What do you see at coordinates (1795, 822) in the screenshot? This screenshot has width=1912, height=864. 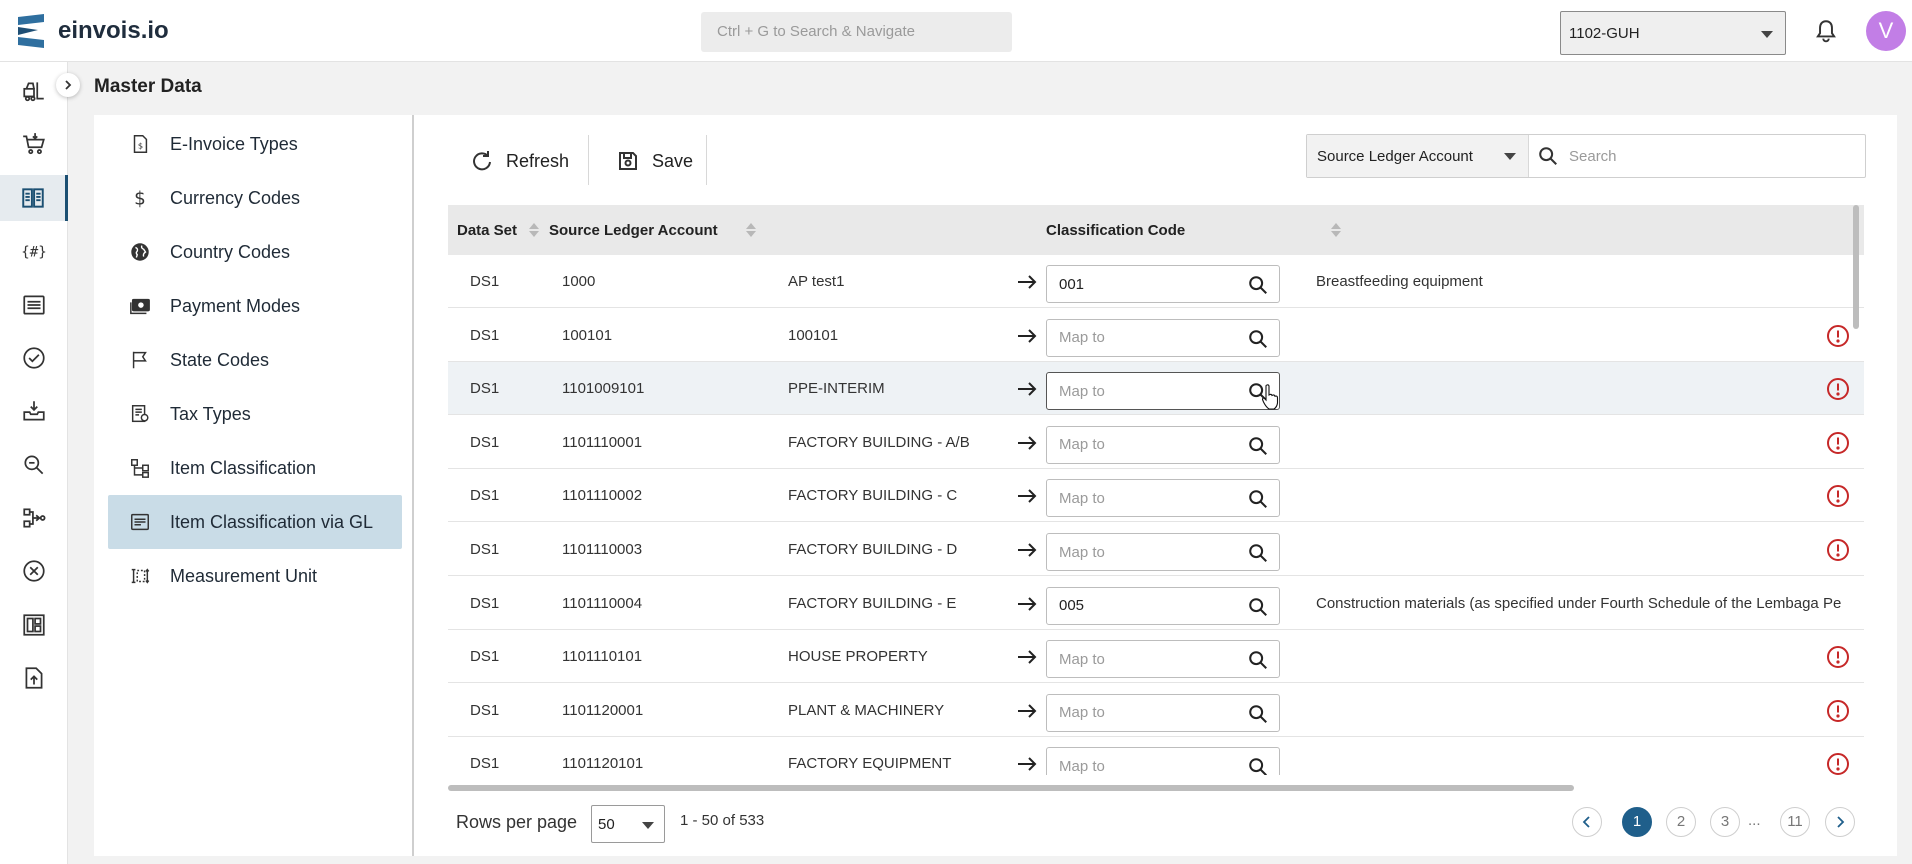 I see `pagination-page-11: 11` at bounding box center [1795, 822].